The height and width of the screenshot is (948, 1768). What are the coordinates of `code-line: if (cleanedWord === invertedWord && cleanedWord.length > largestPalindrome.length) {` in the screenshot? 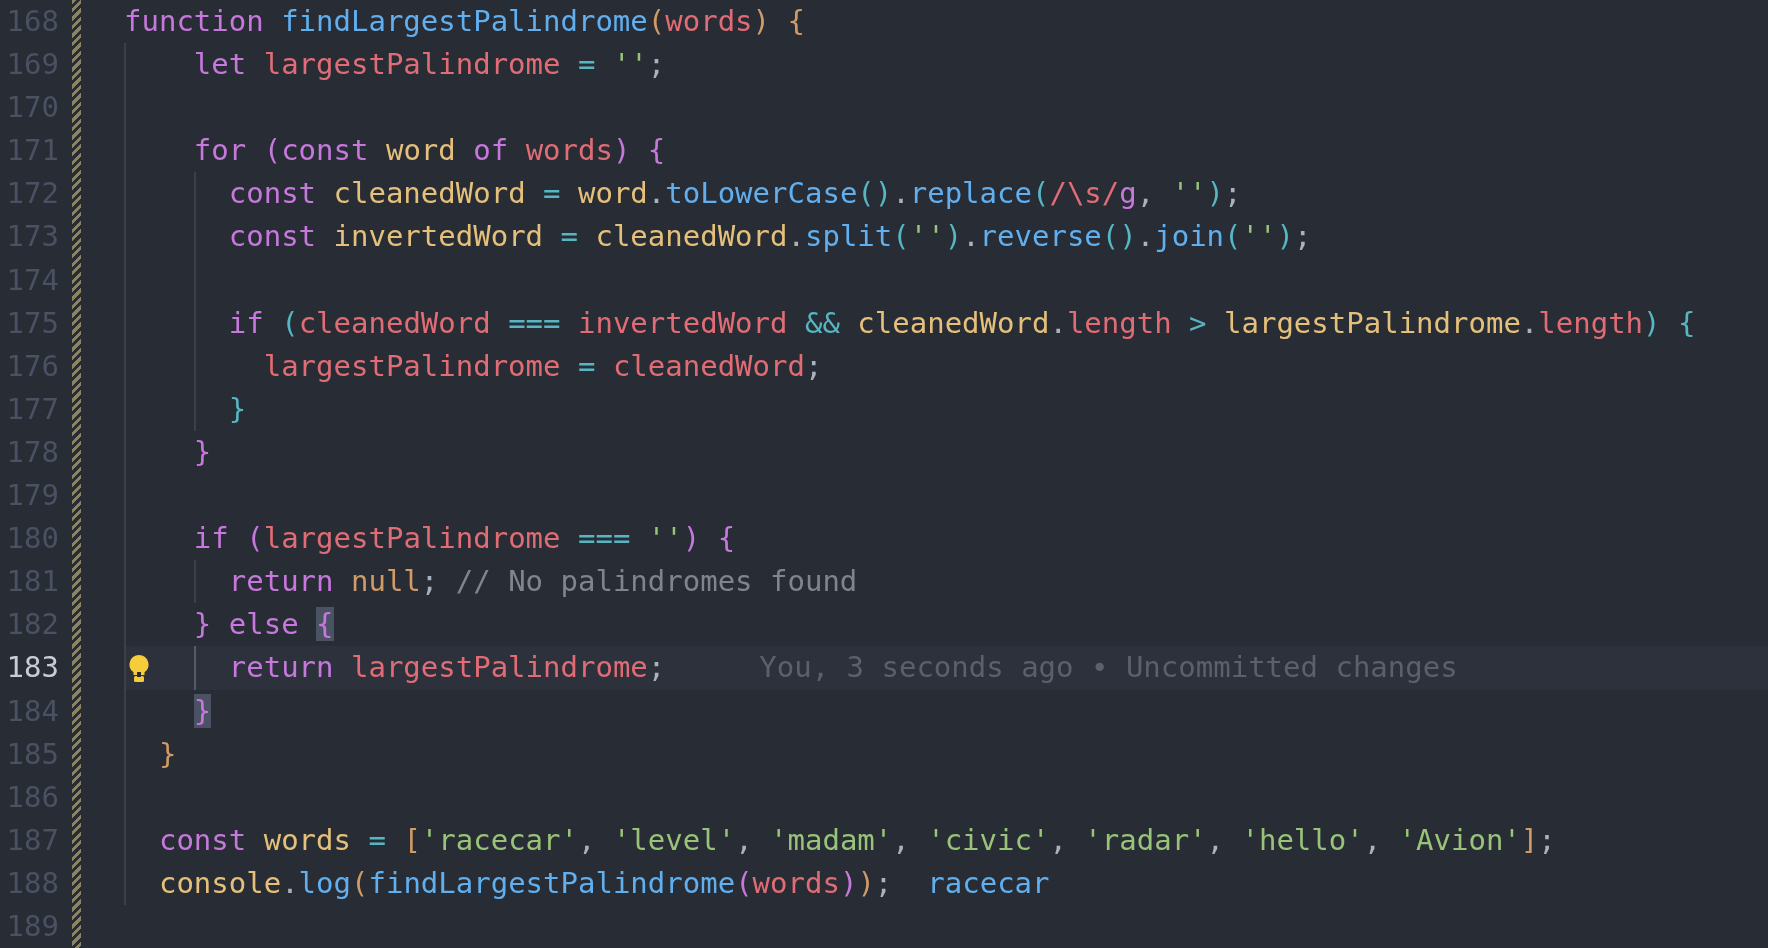 It's located at (962, 323).